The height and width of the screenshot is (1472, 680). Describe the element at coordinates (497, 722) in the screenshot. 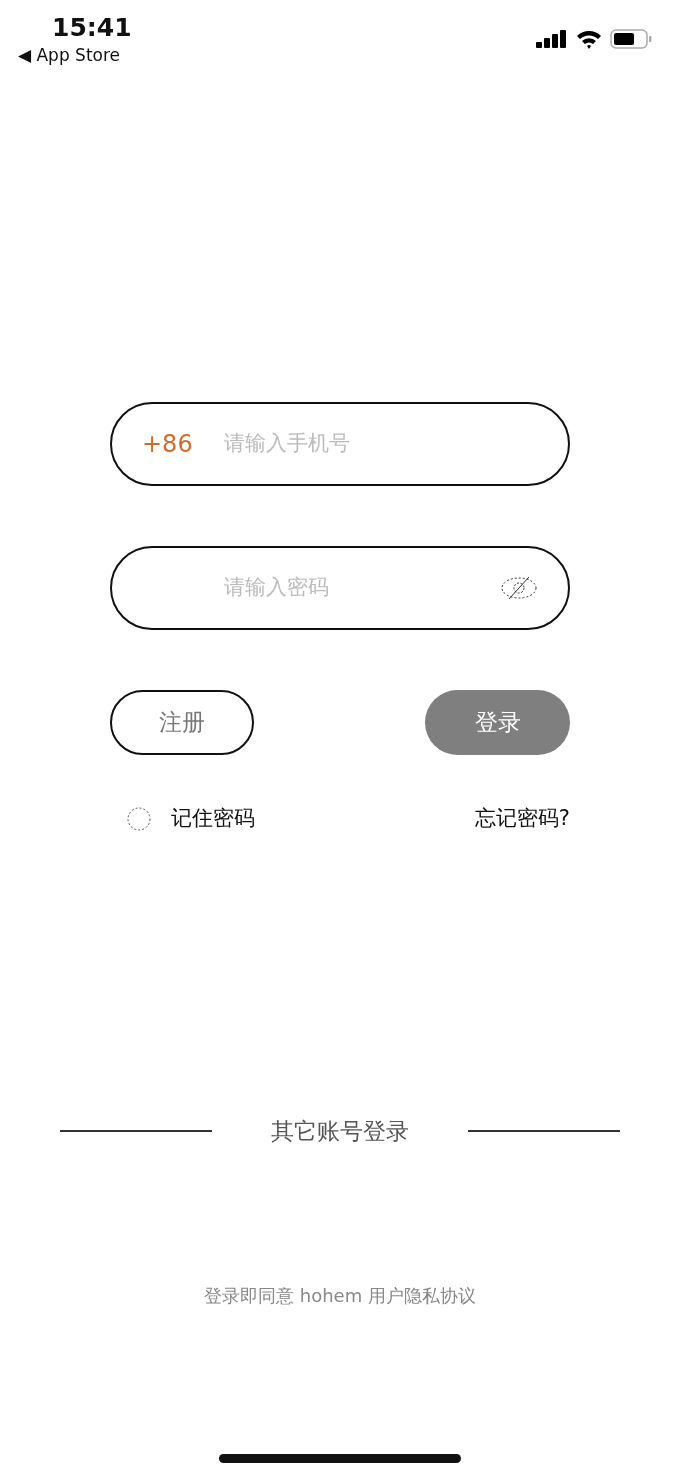

I see `login-button: 登录` at that location.